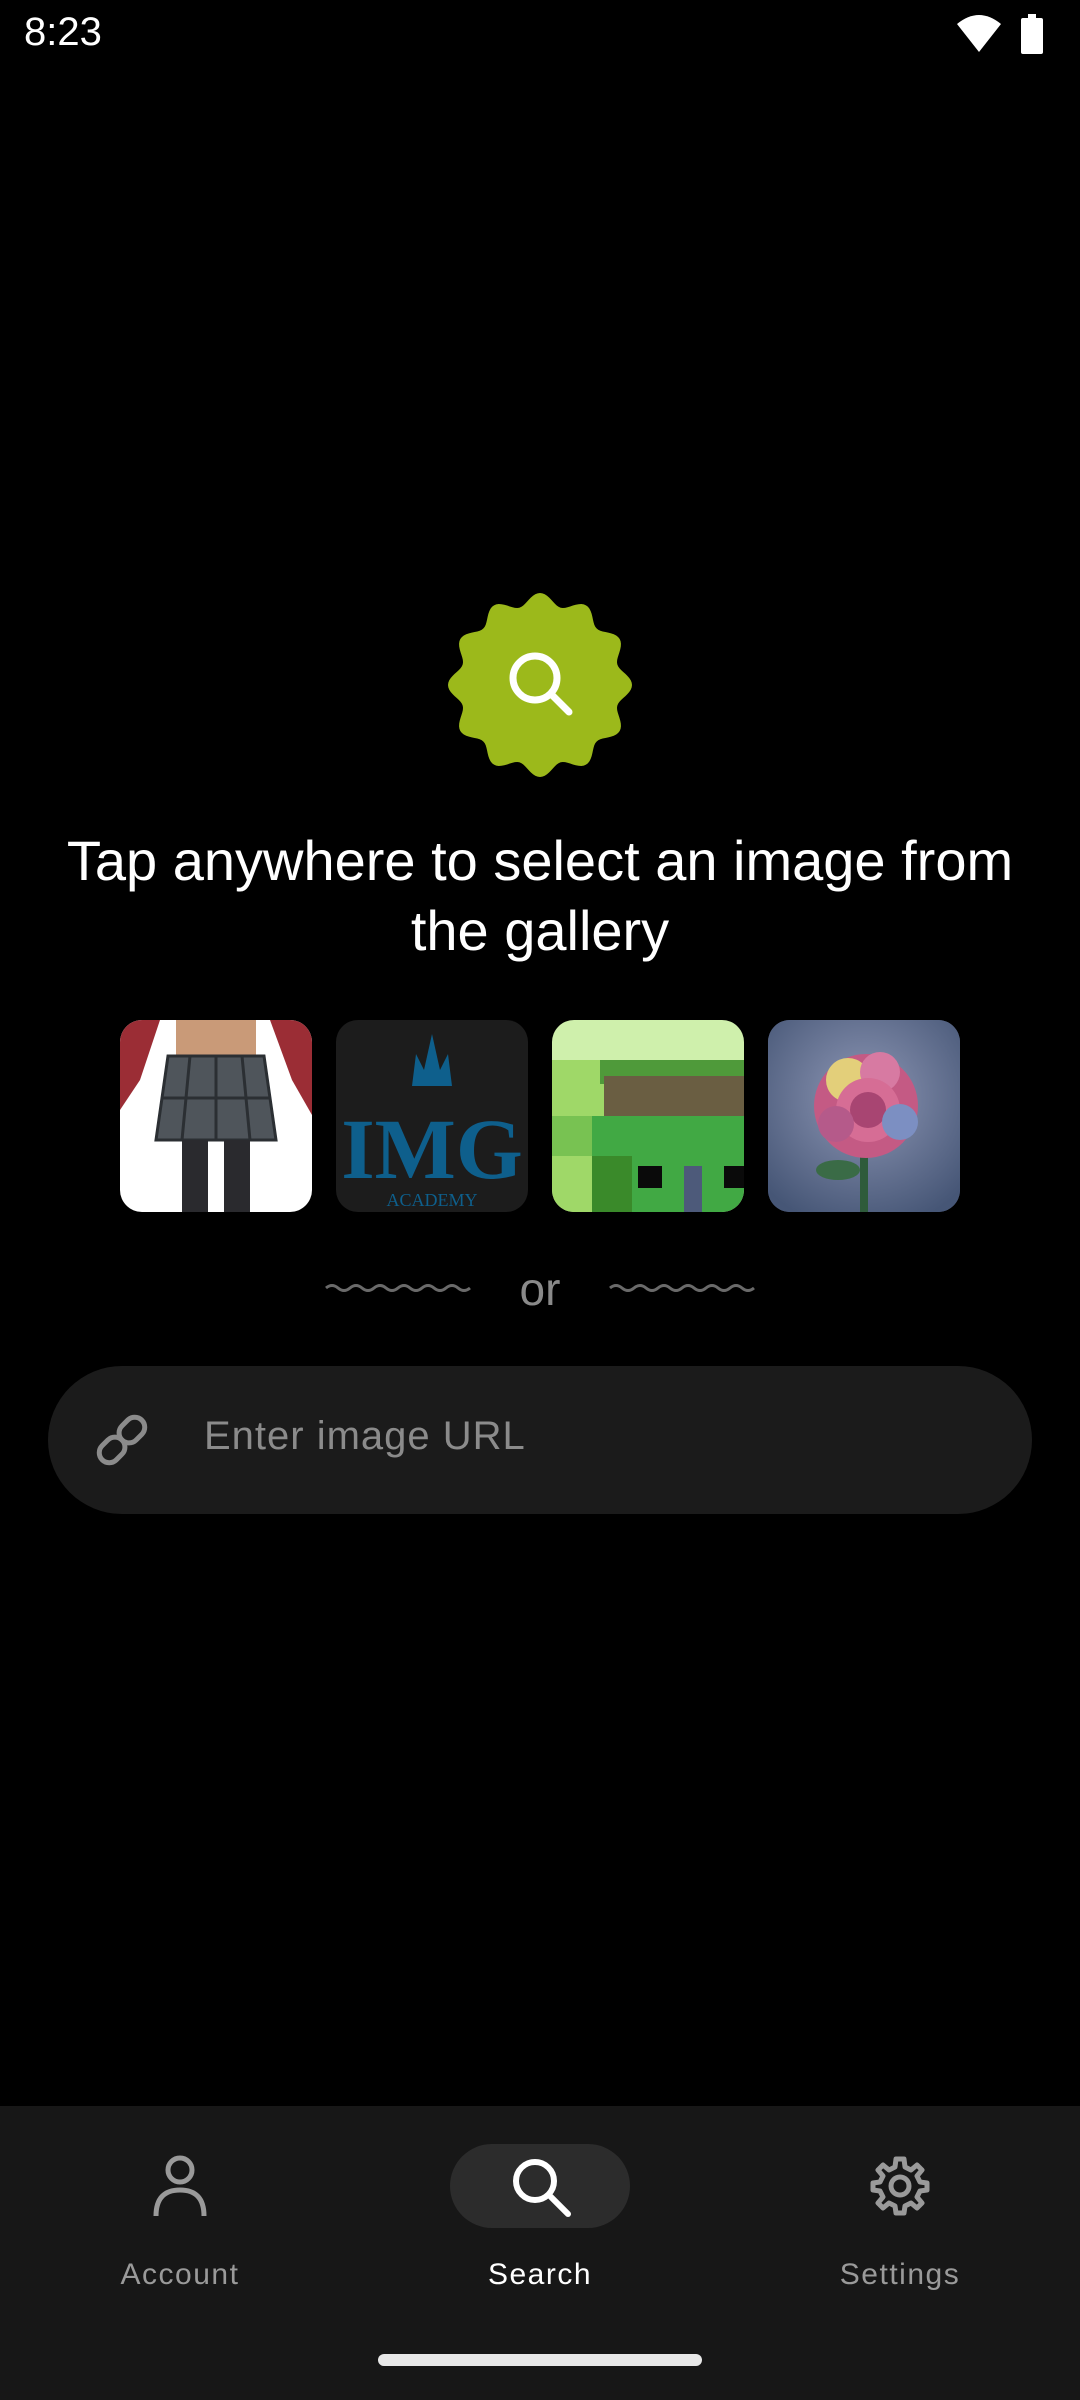 The image size is (1080, 2400). I want to click on gear-icon, so click(900, 2186).